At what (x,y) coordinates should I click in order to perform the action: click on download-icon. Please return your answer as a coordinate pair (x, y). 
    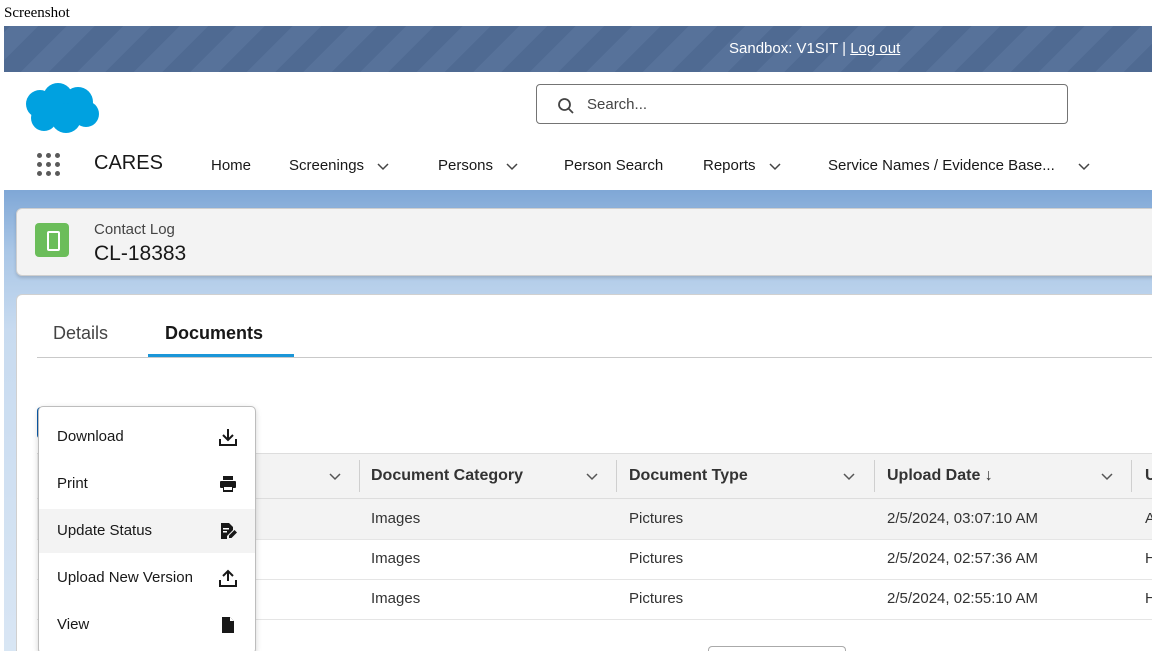
    Looking at the image, I should click on (228, 437).